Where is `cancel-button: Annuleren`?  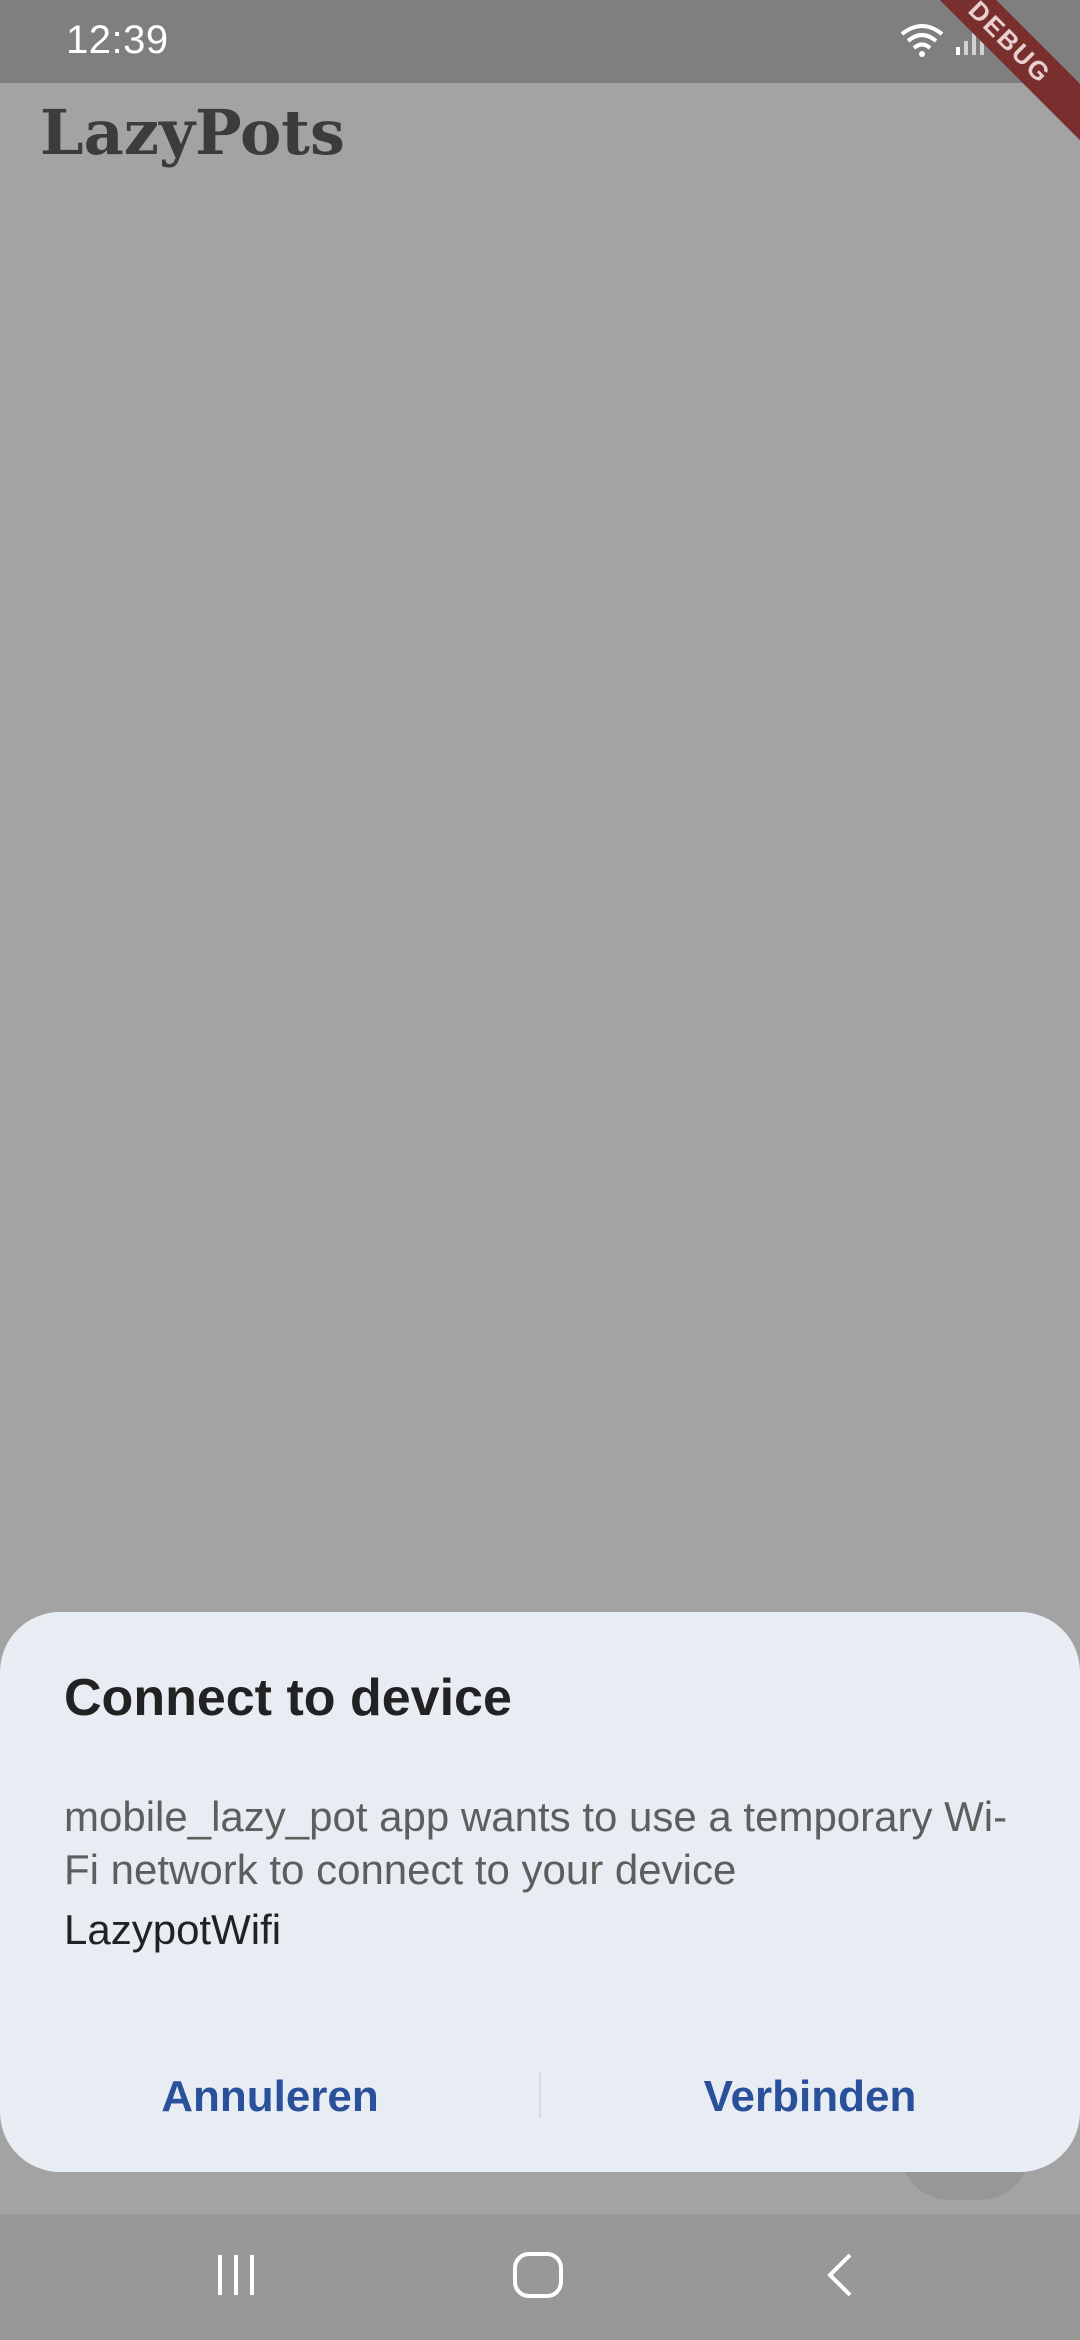 cancel-button: Annuleren is located at coordinates (270, 2097).